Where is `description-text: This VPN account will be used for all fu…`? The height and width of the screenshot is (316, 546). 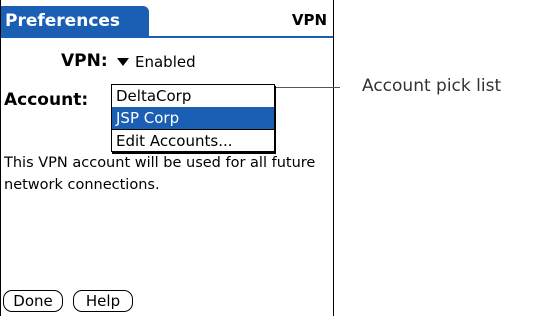
description-text: This VPN account will be used for all fu… is located at coordinates (160, 174).